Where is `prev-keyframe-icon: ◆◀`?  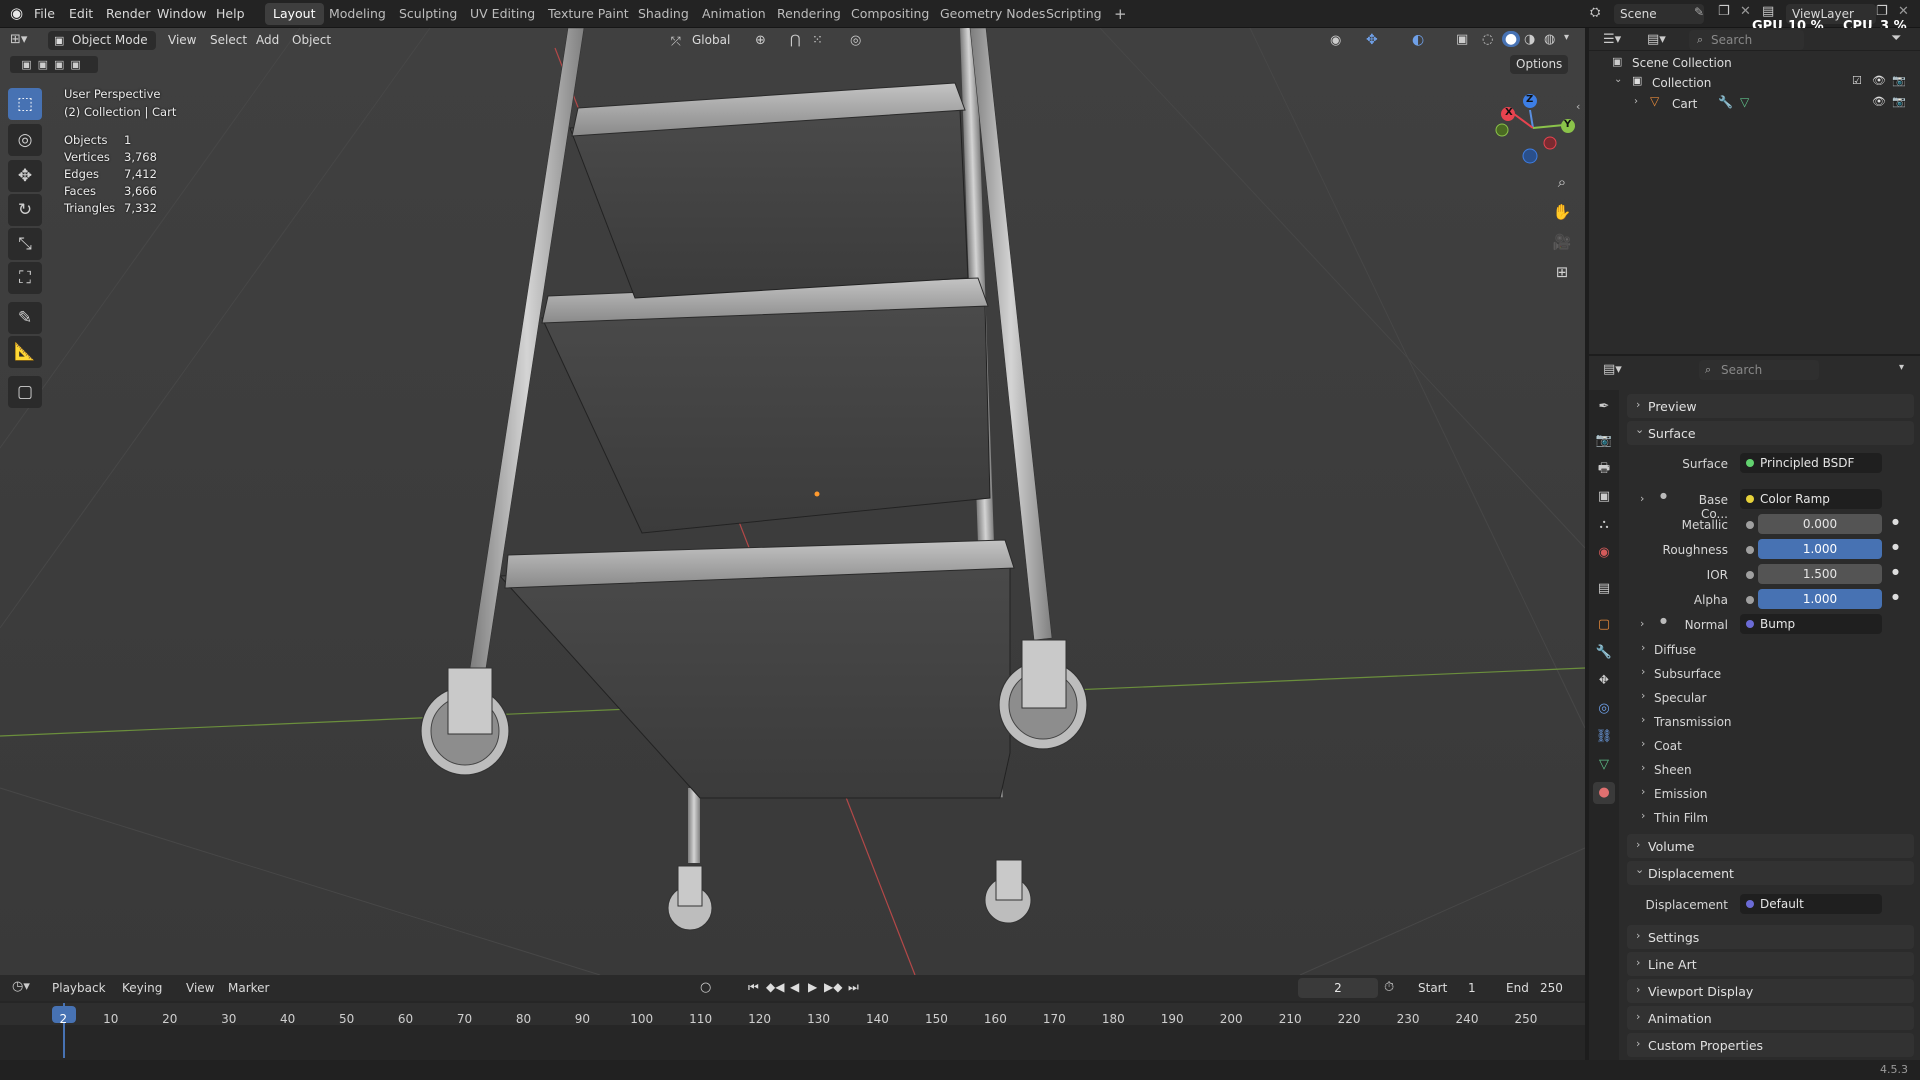
prev-keyframe-icon: ◆◀ is located at coordinates (775, 987).